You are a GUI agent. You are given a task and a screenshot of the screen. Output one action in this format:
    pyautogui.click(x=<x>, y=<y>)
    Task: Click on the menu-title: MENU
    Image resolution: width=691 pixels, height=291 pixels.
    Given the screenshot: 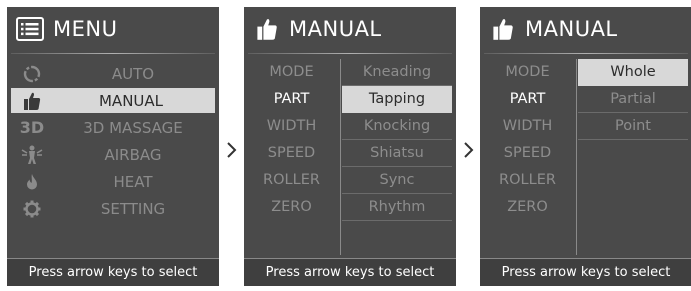 What is the action you would take?
    pyautogui.click(x=85, y=29)
    